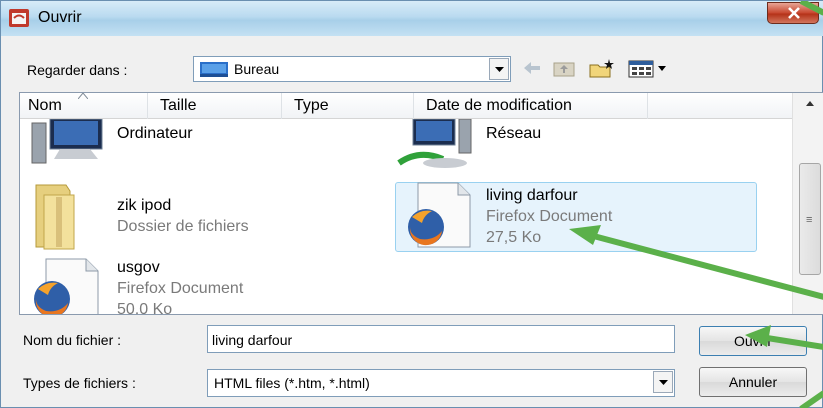  What do you see at coordinates (545, 144) in the screenshot?
I see `list-item-network: Réseau` at bounding box center [545, 144].